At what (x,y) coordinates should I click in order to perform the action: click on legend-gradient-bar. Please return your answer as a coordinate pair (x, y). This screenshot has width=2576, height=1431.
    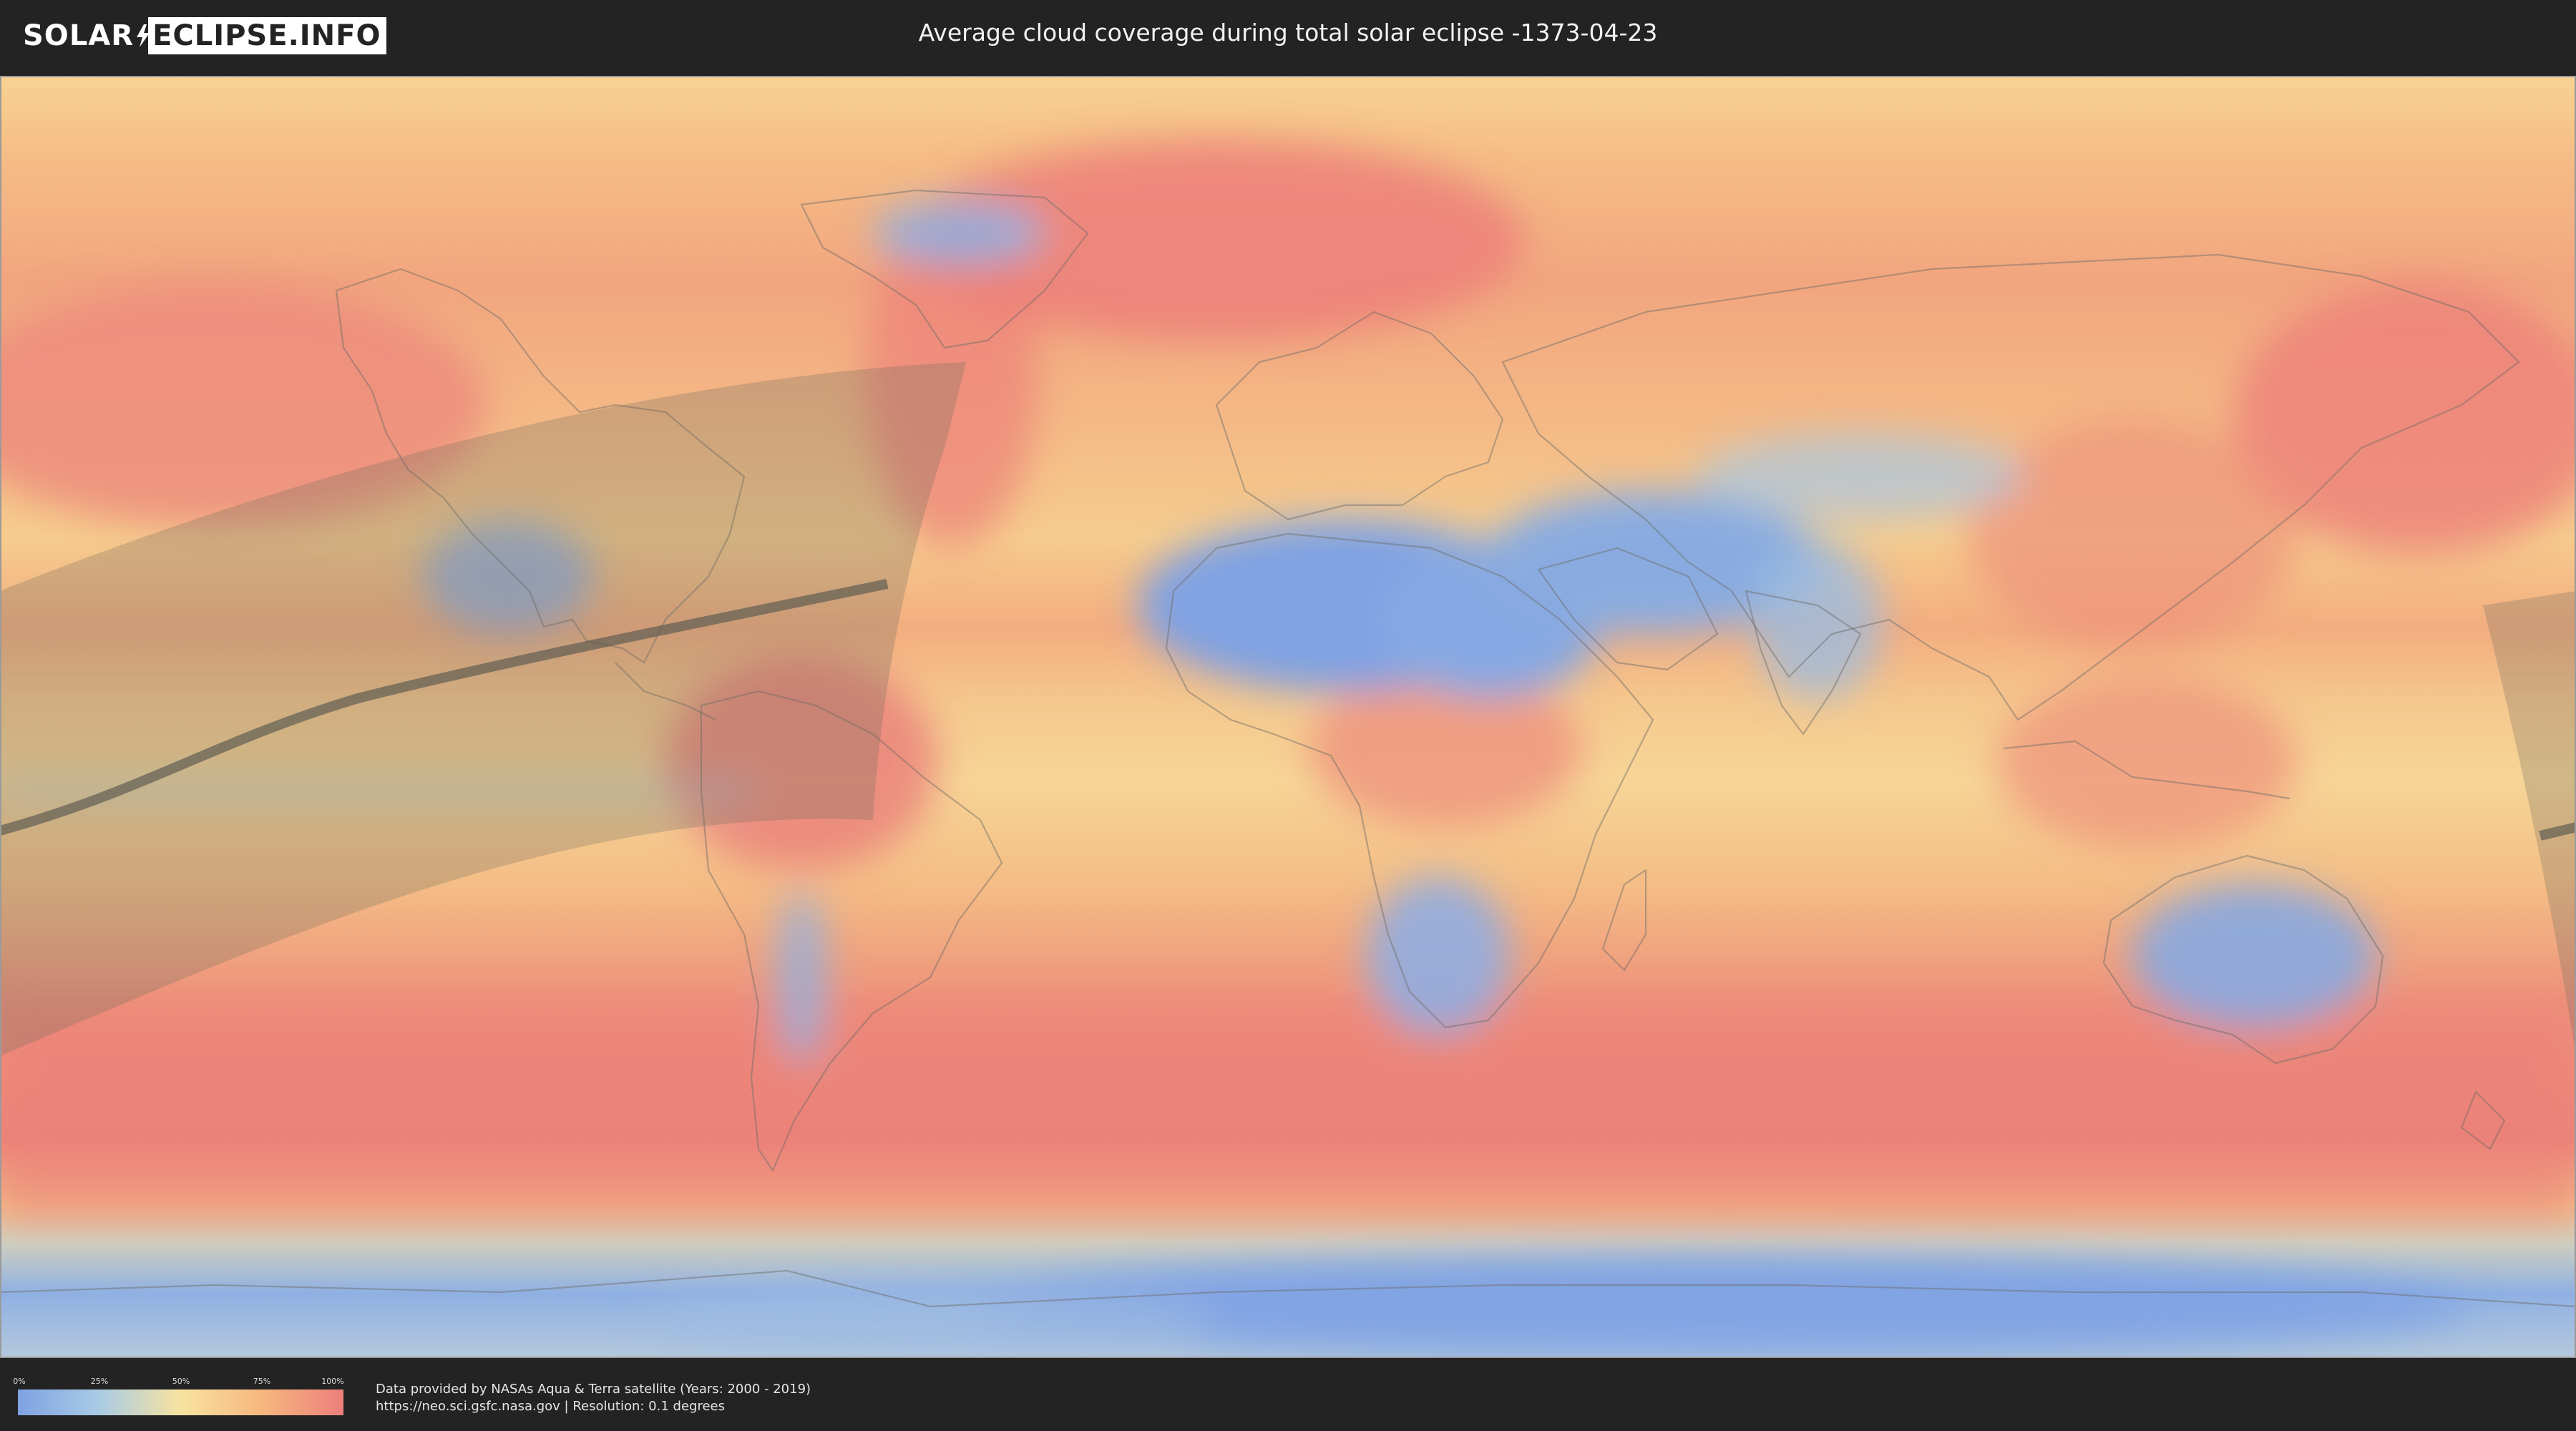
    Looking at the image, I should click on (180, 1403).